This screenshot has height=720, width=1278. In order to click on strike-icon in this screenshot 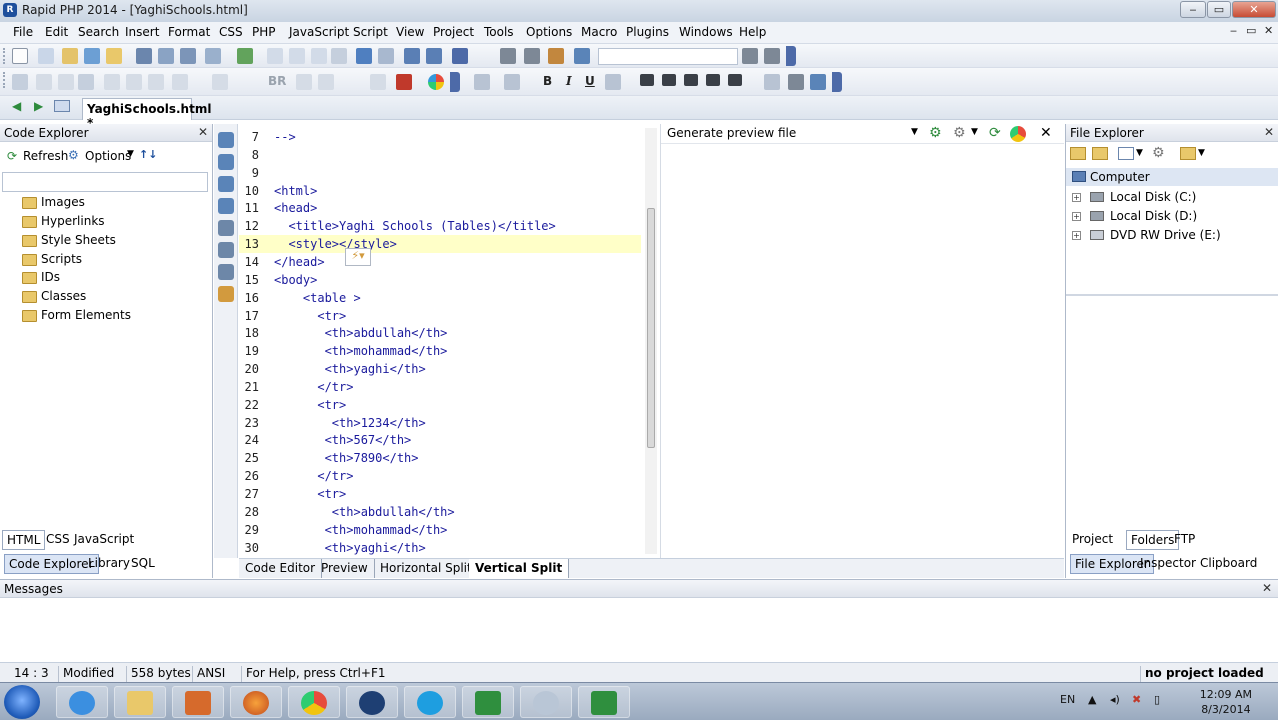, I will do `click(613, 82)`.